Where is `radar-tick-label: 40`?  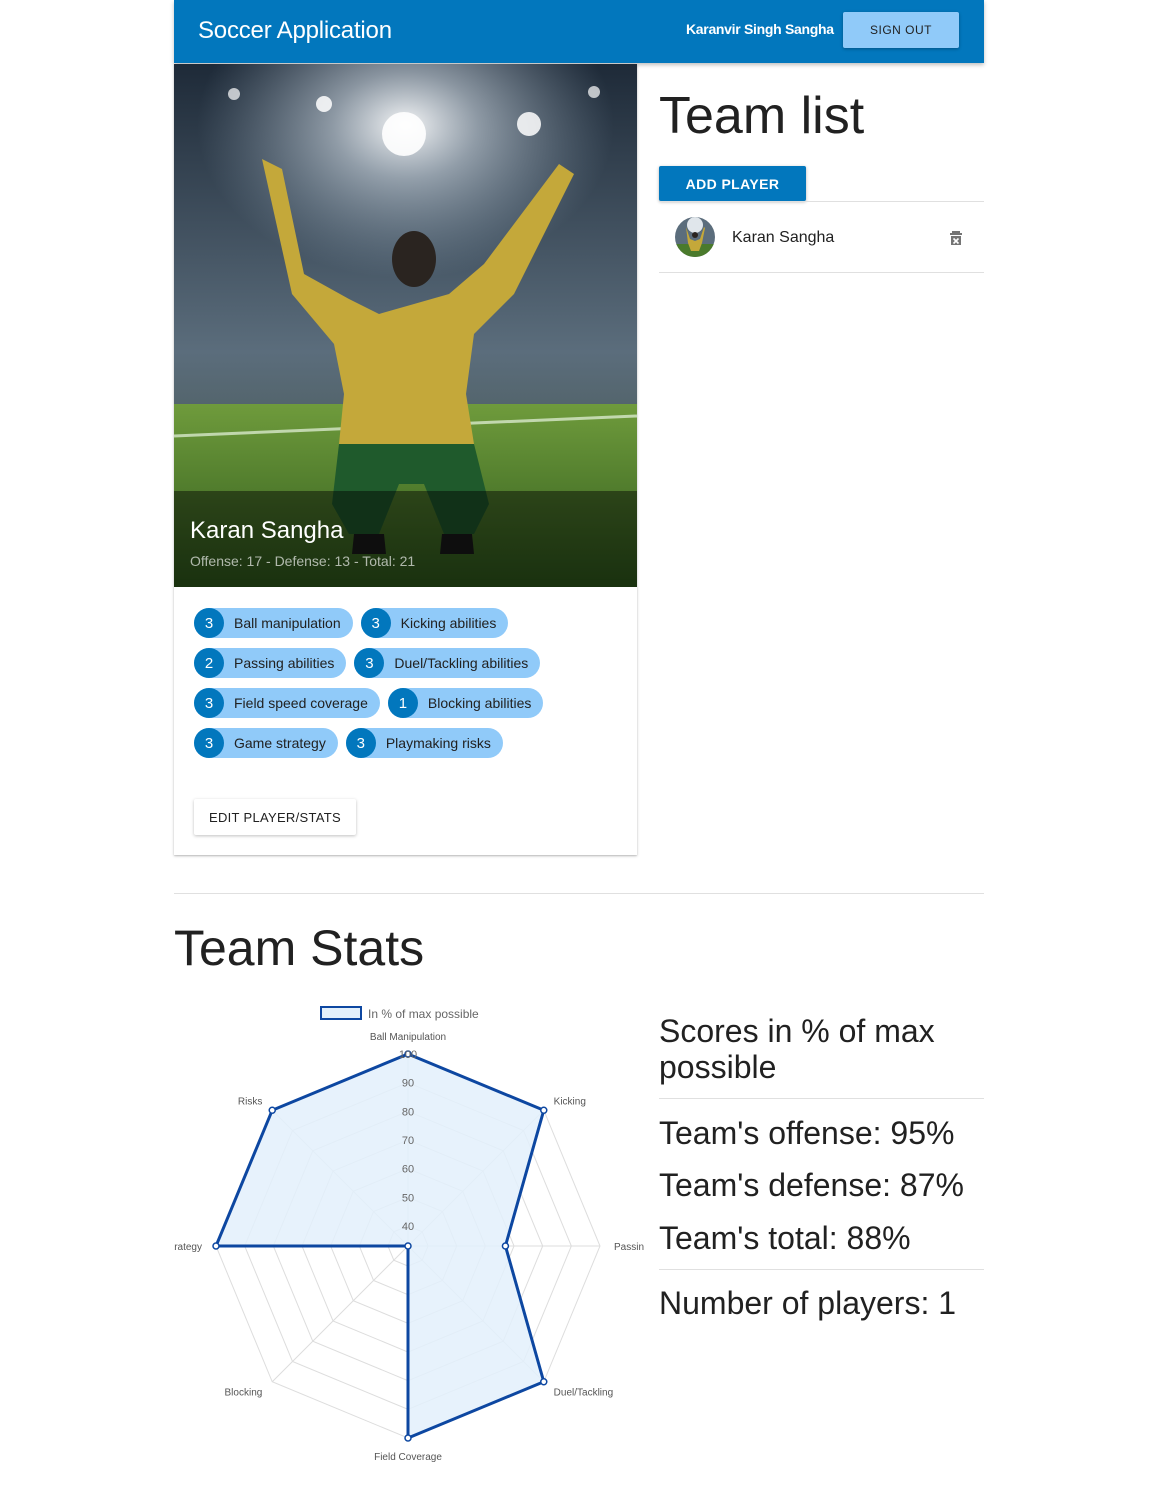 radar-tick-label: 40 is located at coordinates (408, 1227).